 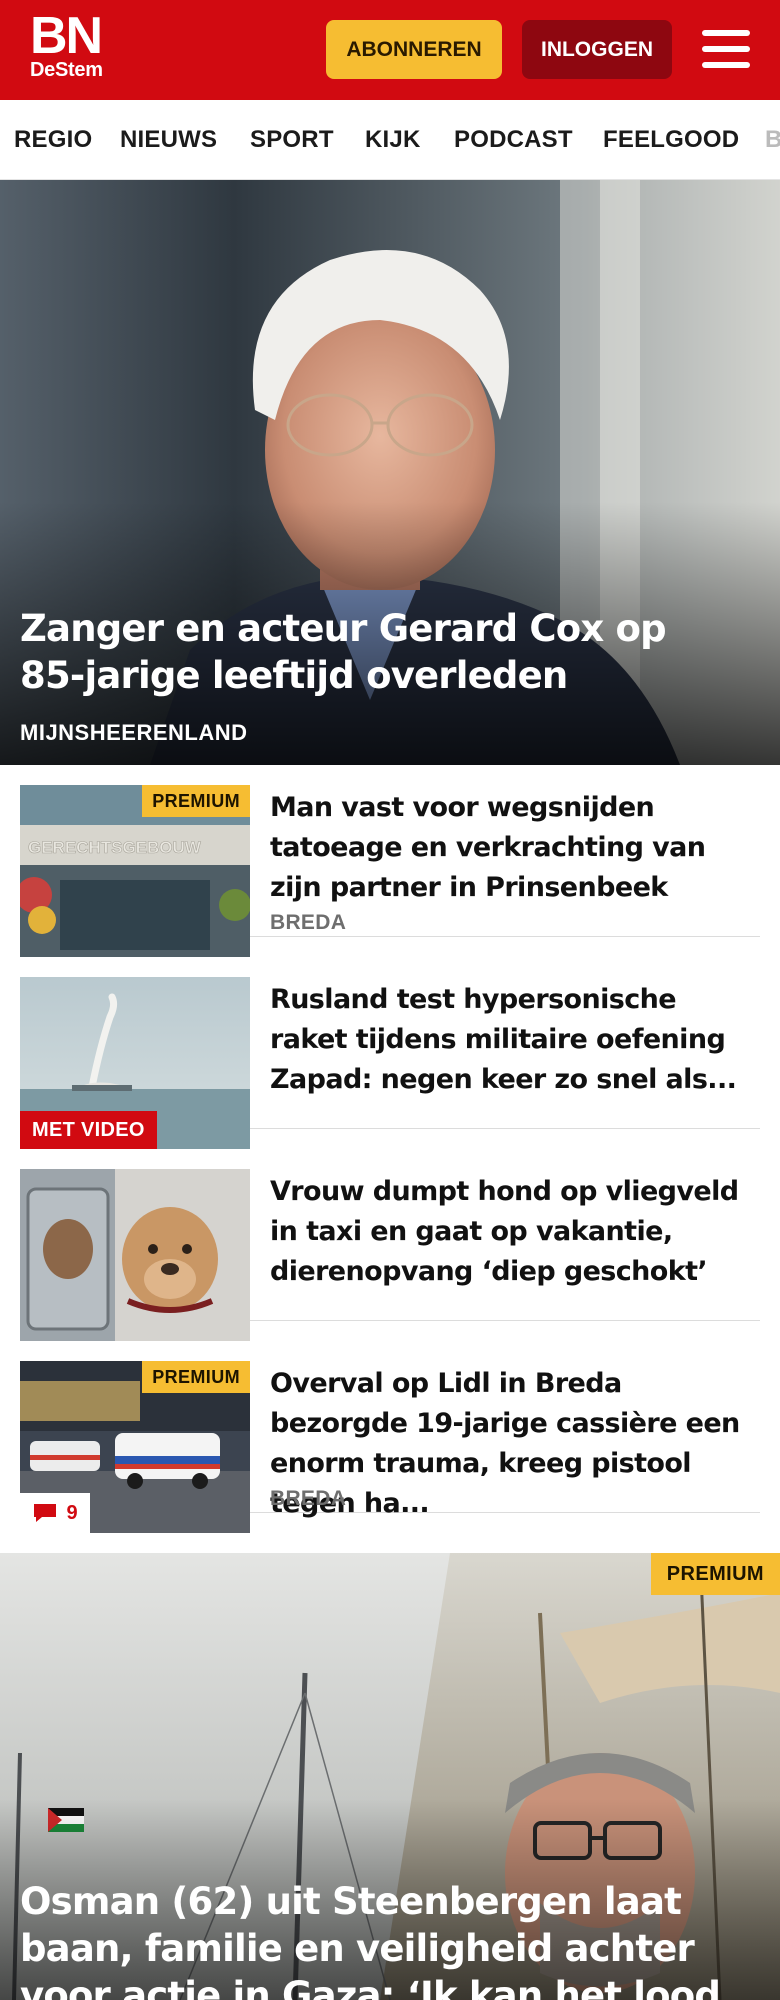 I want to click on video-badge: MET VIDEO, so click(x=88, y=1130).